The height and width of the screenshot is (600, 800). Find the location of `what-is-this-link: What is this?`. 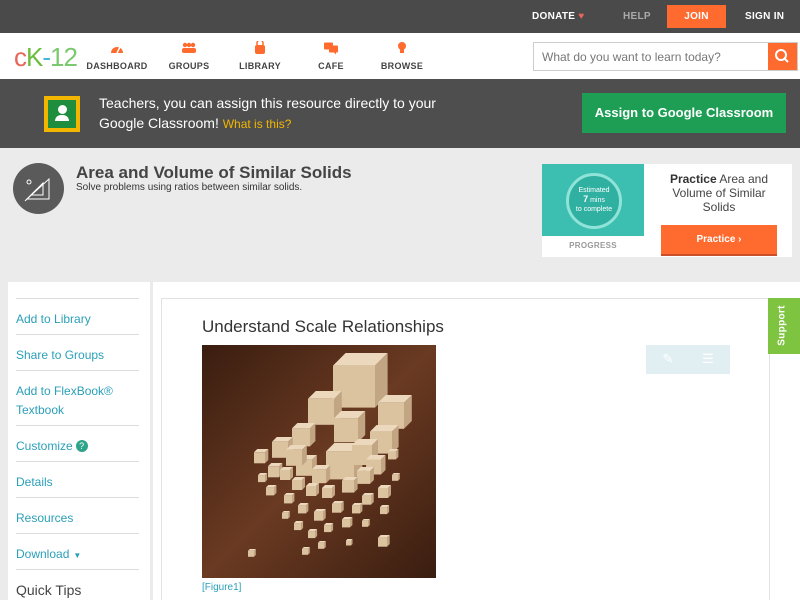

what-is-this-link: What is this? is located at coordinates (257, 124).